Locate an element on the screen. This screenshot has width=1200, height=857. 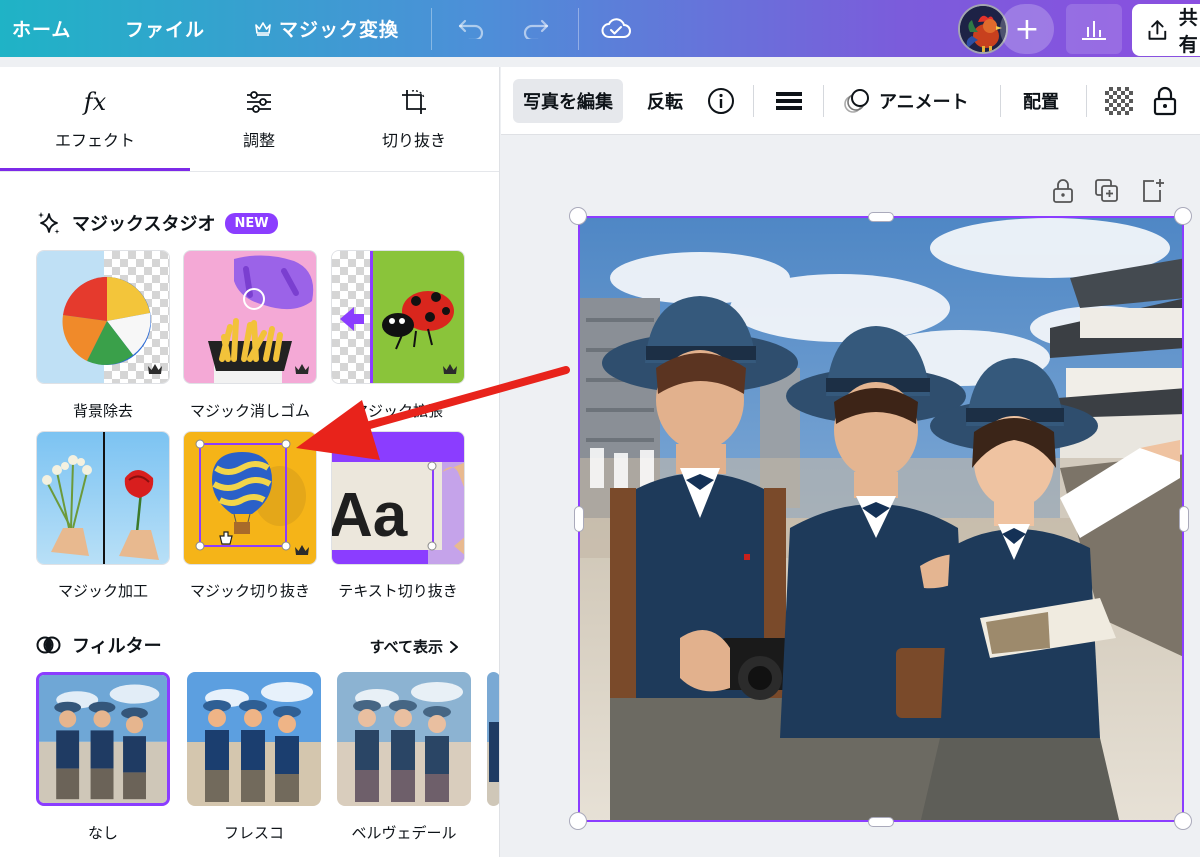
resize-handle-top is located at coordinates (881, 217).